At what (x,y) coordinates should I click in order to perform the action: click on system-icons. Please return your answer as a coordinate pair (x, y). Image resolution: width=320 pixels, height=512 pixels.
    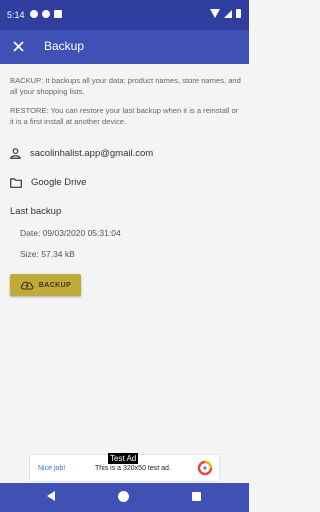
    Looking at the image, I should click on (225, 13).